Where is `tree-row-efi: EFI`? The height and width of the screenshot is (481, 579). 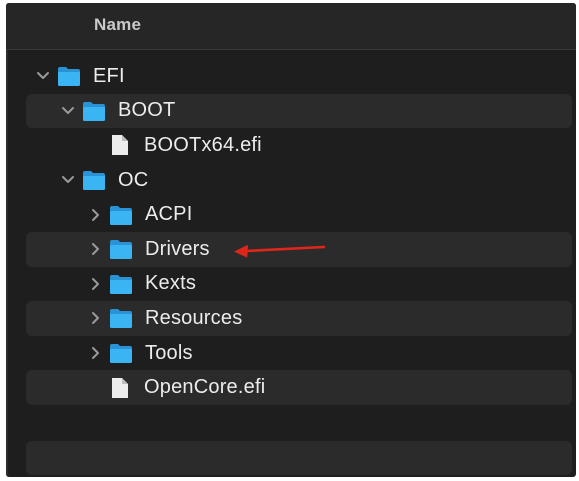
tree-row-efi: EFI is located at coordinates (291, 76).